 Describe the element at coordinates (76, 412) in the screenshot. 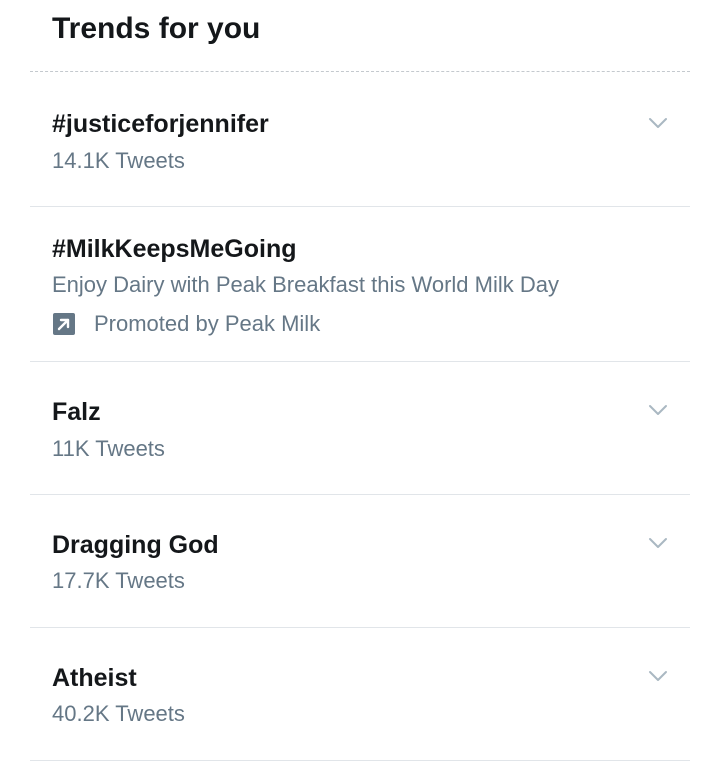

I see `trend-name: Falz` at that location.